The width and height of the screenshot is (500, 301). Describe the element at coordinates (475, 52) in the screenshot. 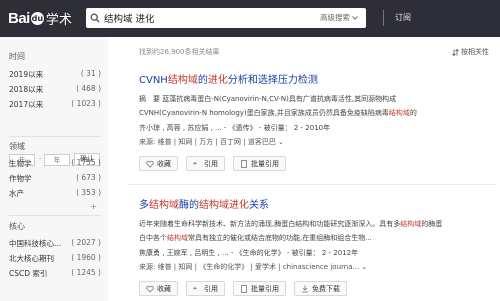

I see `sort-label: 按相关性` at that location.